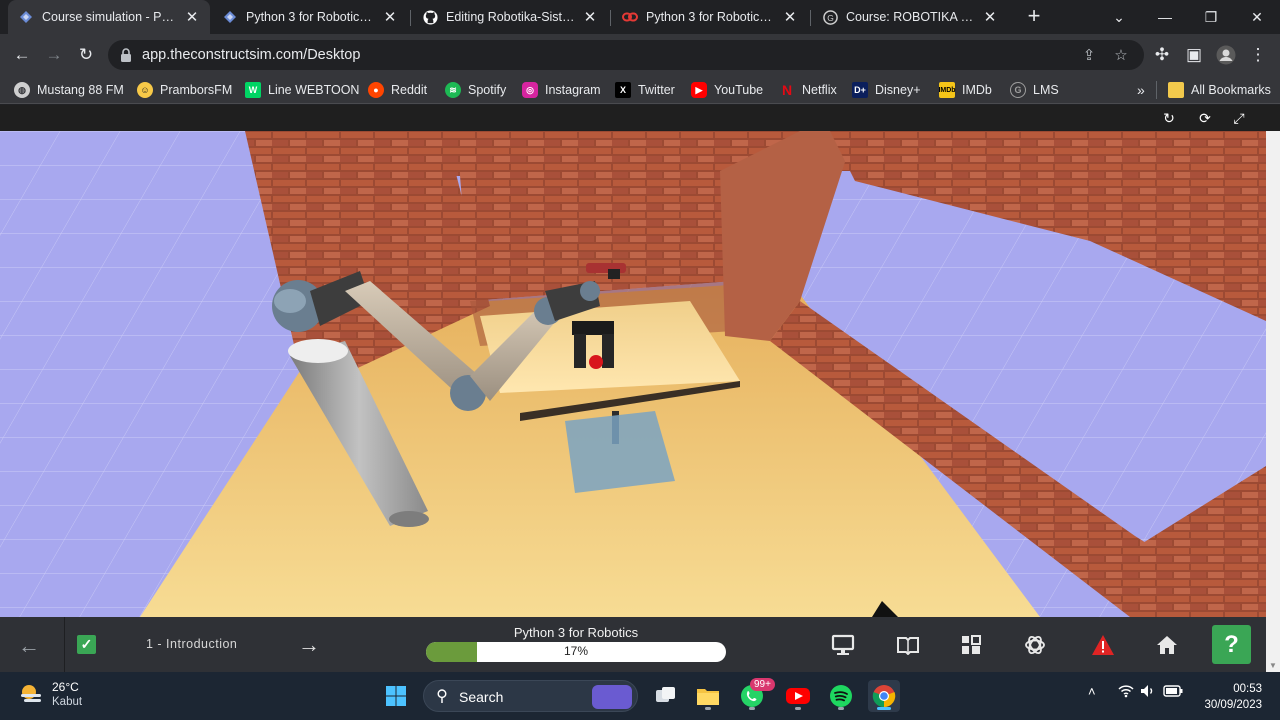 The height and width of the screenshot is (720, 1280). What do you see at coordinates (376, 90) in the screenshot?
I see `reddit-icon: ●` at bounding box center [376, 90].